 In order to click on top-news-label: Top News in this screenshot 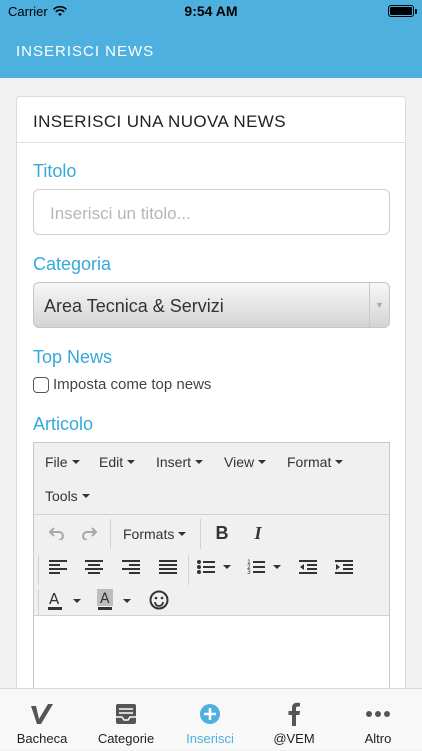, I will do `click(73, 357)`.